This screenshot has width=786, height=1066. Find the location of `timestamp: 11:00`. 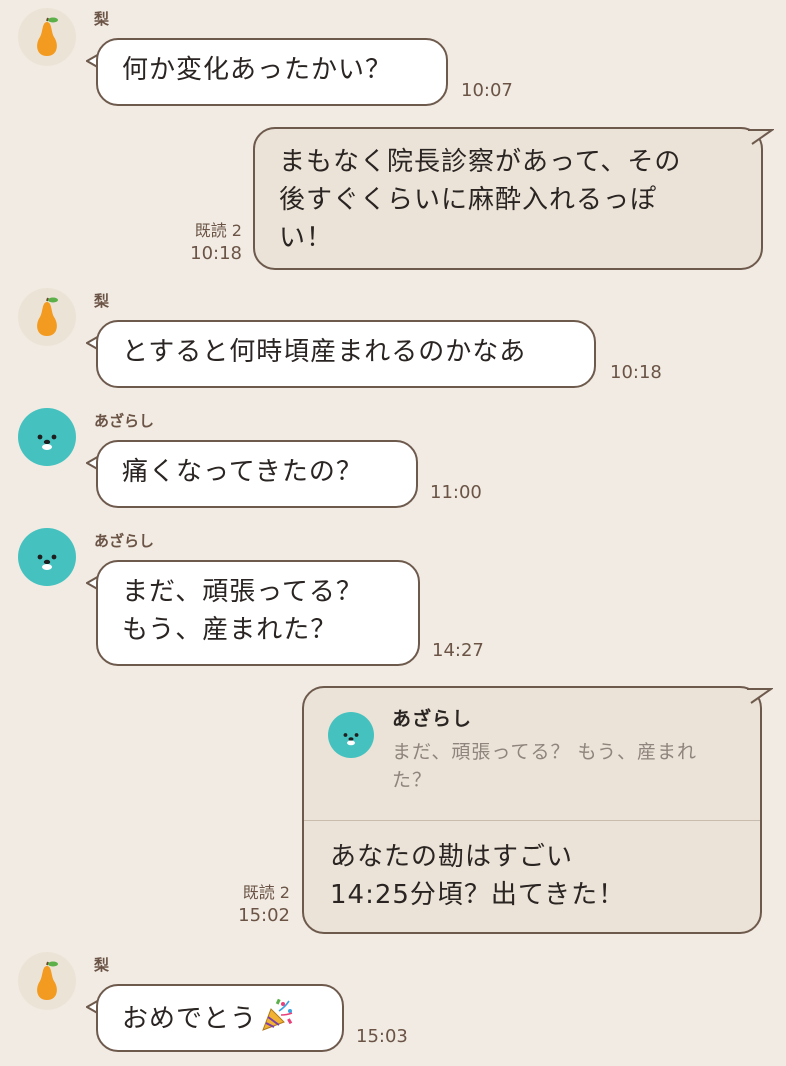

timestamp: 11:00 is located at coordinates (456, 492).